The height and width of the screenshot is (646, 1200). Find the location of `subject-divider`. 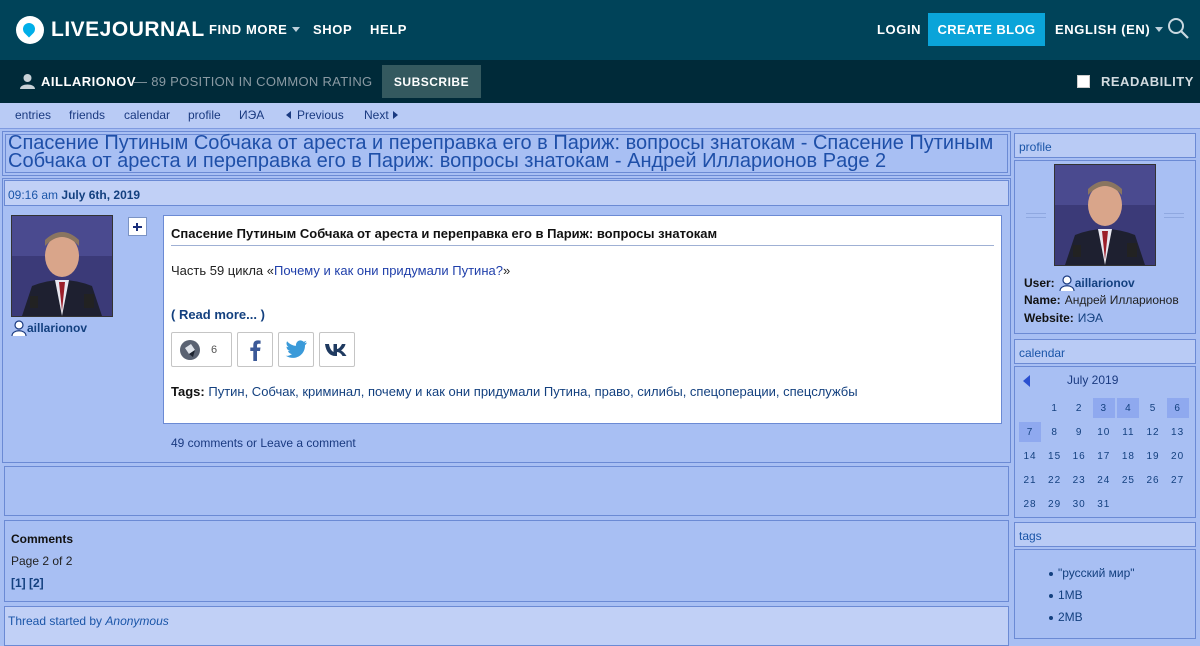

subject-divider is located at coordinates (582, 245).